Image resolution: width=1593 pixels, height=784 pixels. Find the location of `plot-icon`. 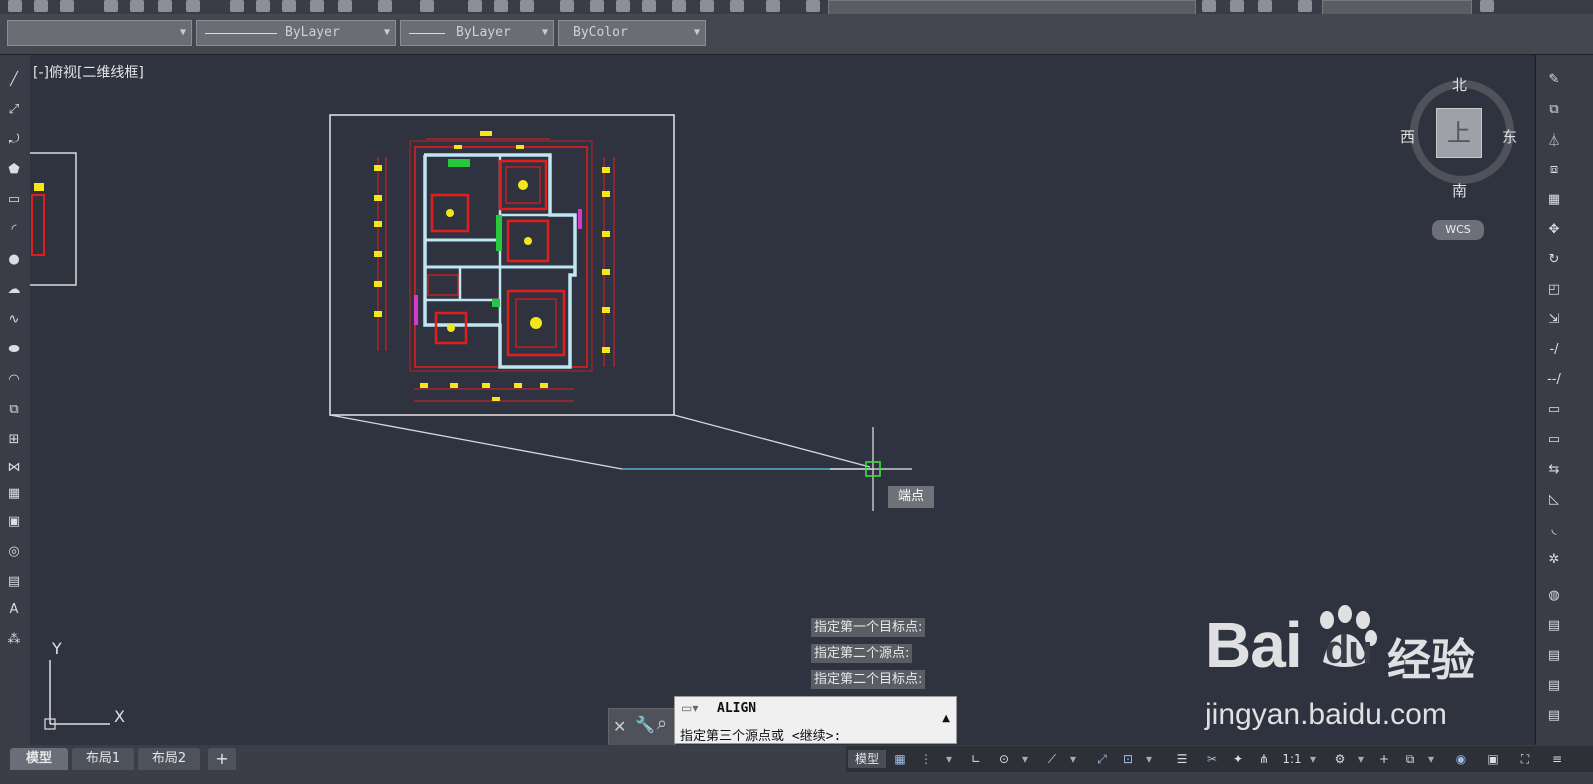

plot-icon is located at coordinates (193, 6).